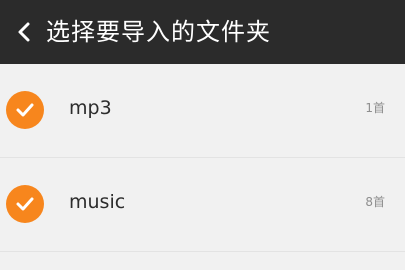  What do you see at coordinates (90, 108) in the screenshot?
I see `folder-name: mp3` at bounding box center [90, 108].